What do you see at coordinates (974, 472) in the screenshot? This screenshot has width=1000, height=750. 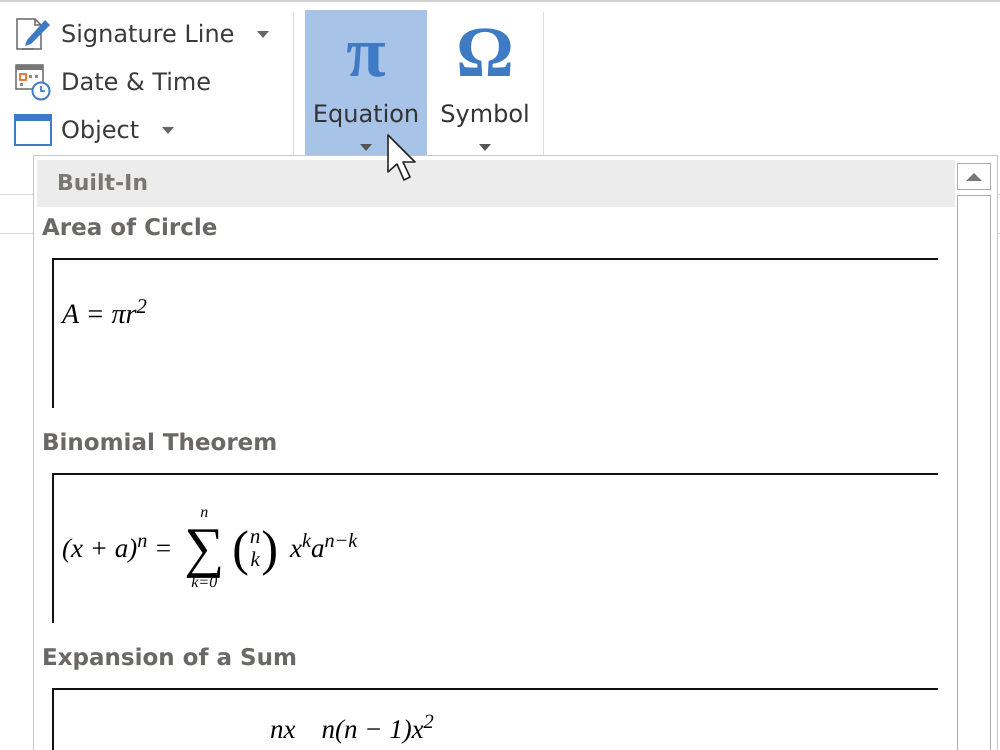 I see `scrollbar-track` at bounding box center [974, 472].